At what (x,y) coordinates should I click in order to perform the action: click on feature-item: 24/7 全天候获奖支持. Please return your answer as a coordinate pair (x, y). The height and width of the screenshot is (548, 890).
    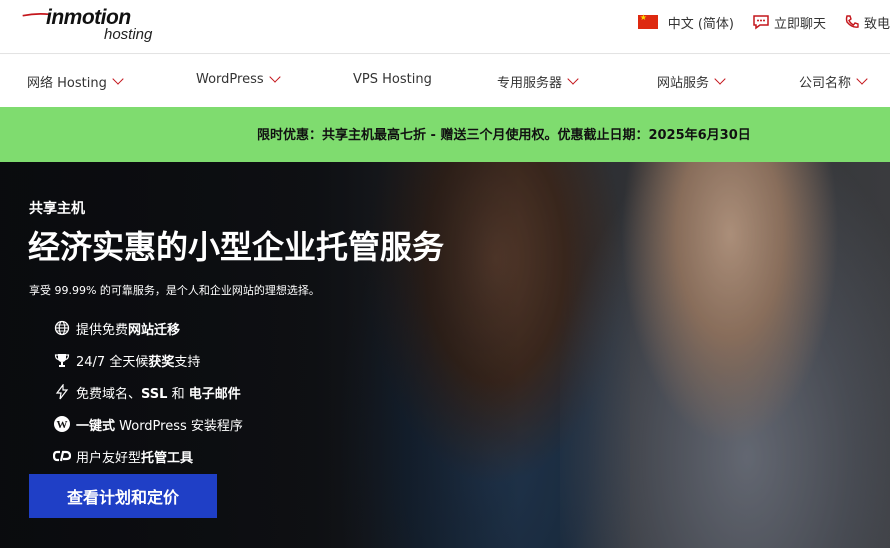
    Looking at the image, I should click on (147, 360).